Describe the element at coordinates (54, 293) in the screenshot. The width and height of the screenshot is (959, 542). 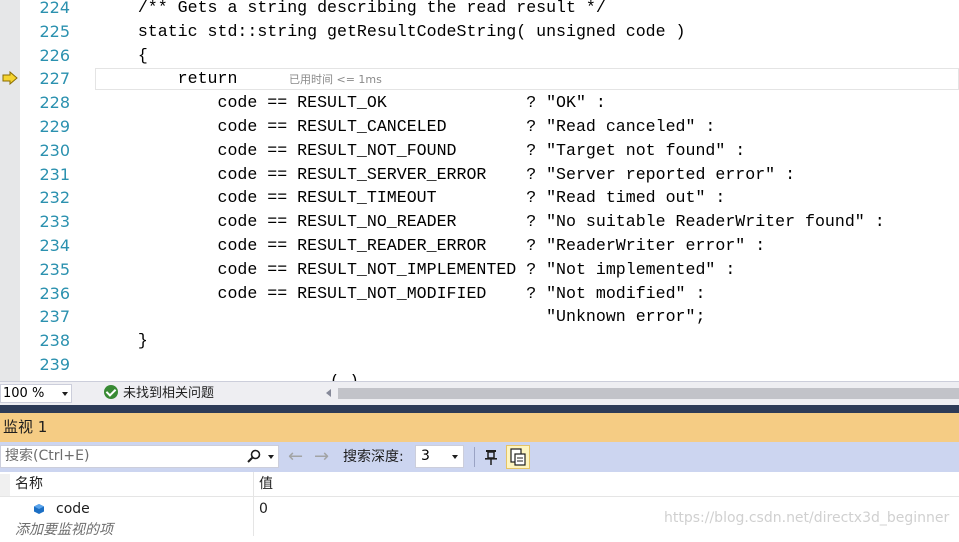
I see `line-number: 236` at that location.